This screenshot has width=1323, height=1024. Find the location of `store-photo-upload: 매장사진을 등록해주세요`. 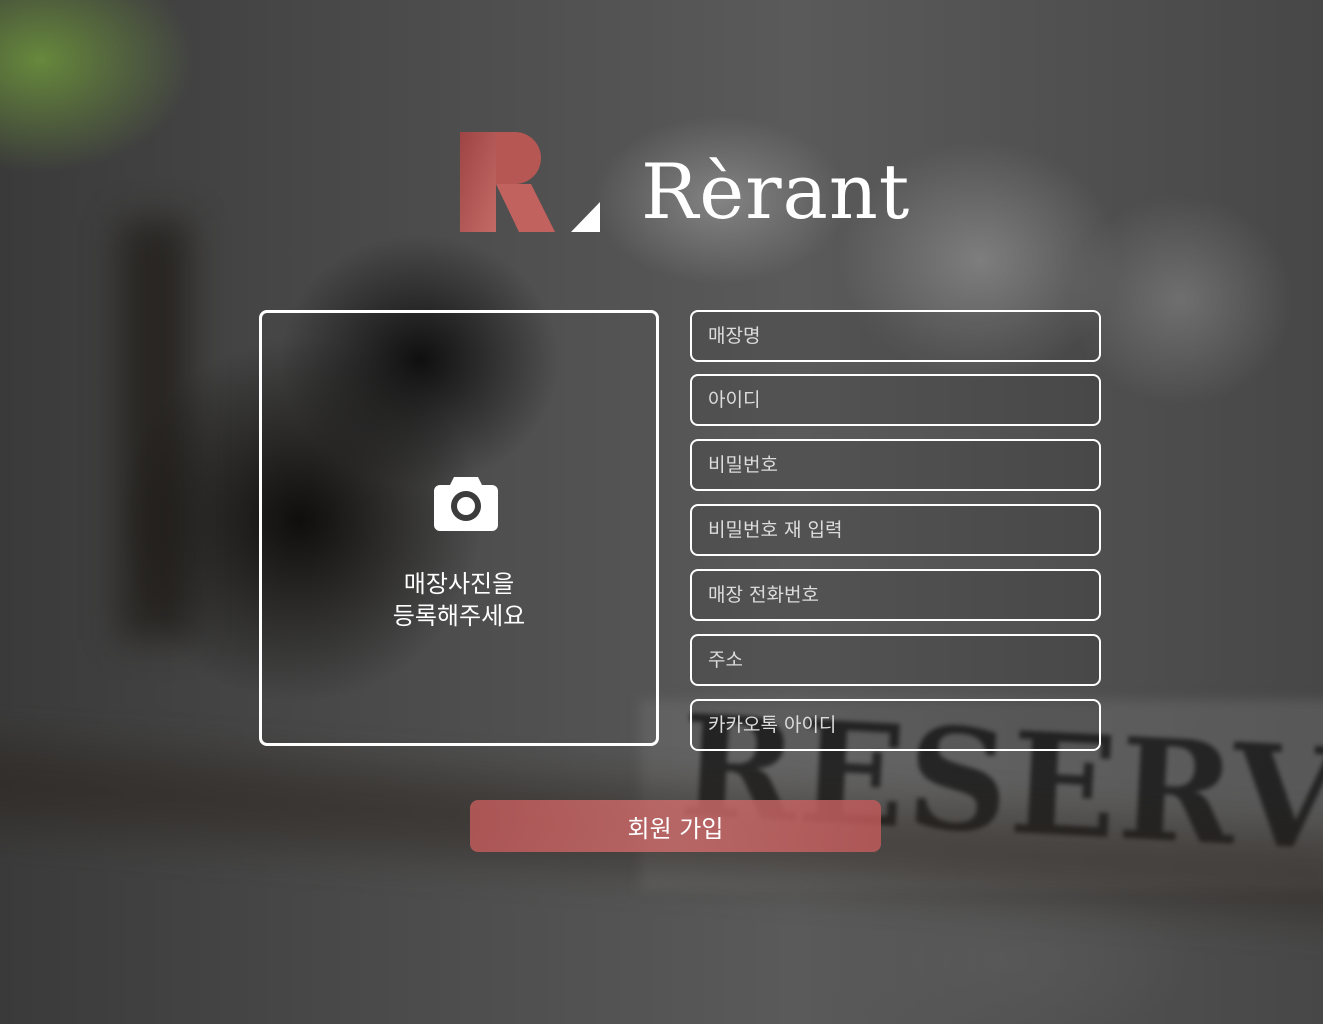

store-photo-upload: 매장사진을 등록해주세요 is located at coordinates (459, 528).